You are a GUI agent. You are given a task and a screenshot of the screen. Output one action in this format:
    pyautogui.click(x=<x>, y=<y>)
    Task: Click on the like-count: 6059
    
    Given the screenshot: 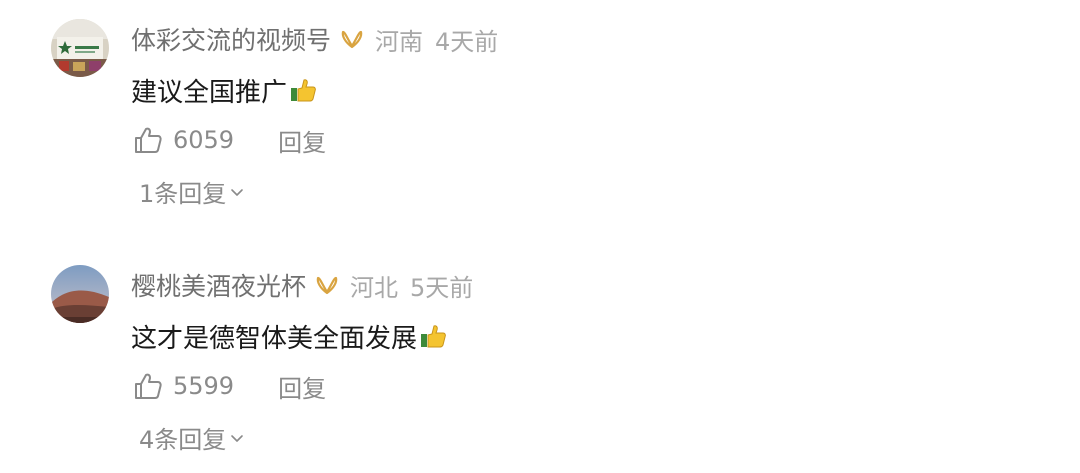 What is the action you would take?
    pyautogui.click(x=204, y=140)
    